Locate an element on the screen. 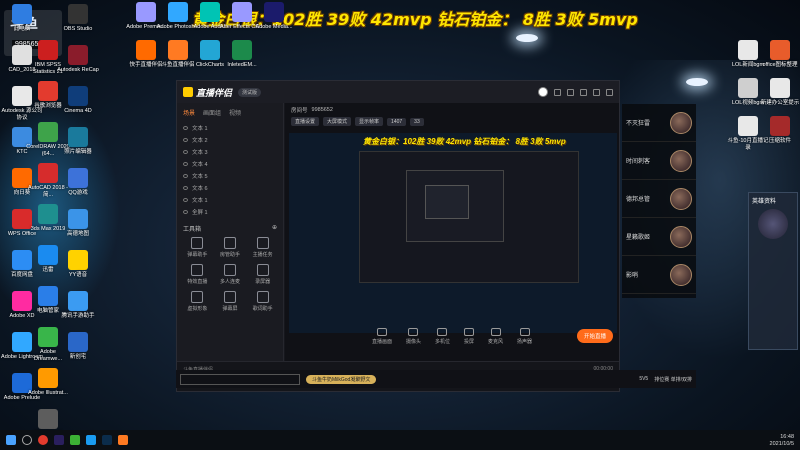  message-icon is located at coordinates (557, 92).